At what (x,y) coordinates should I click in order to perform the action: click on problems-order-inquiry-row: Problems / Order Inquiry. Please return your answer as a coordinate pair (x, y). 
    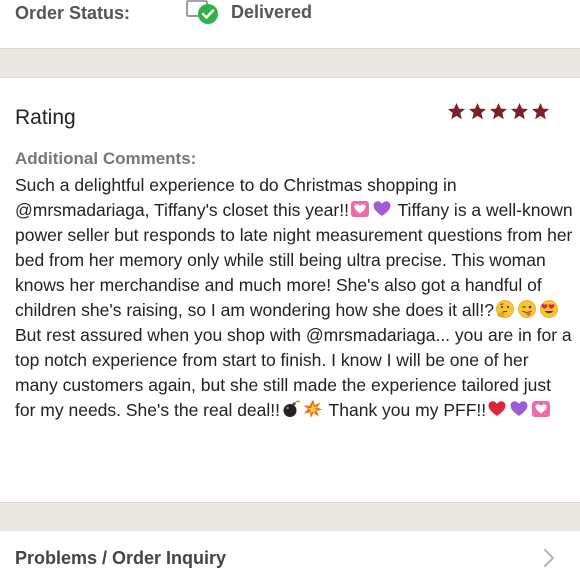
    Looking at the image, I should click on (290, 555).